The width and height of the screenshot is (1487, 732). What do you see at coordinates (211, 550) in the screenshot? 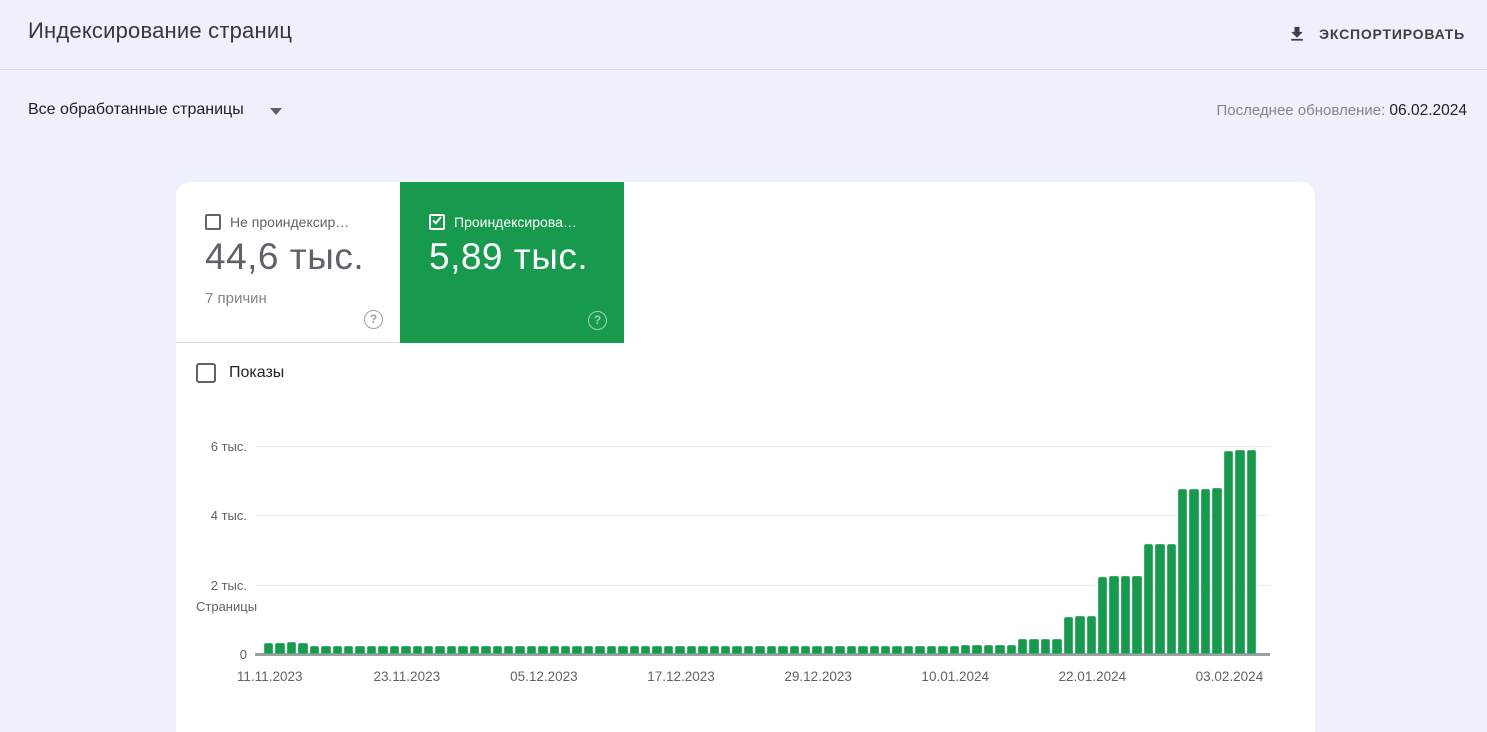
I see `chart-y-tick-labels: 0 2 тыс. 4 тыс. 6 тыс.` at bounding box center [211, 550].